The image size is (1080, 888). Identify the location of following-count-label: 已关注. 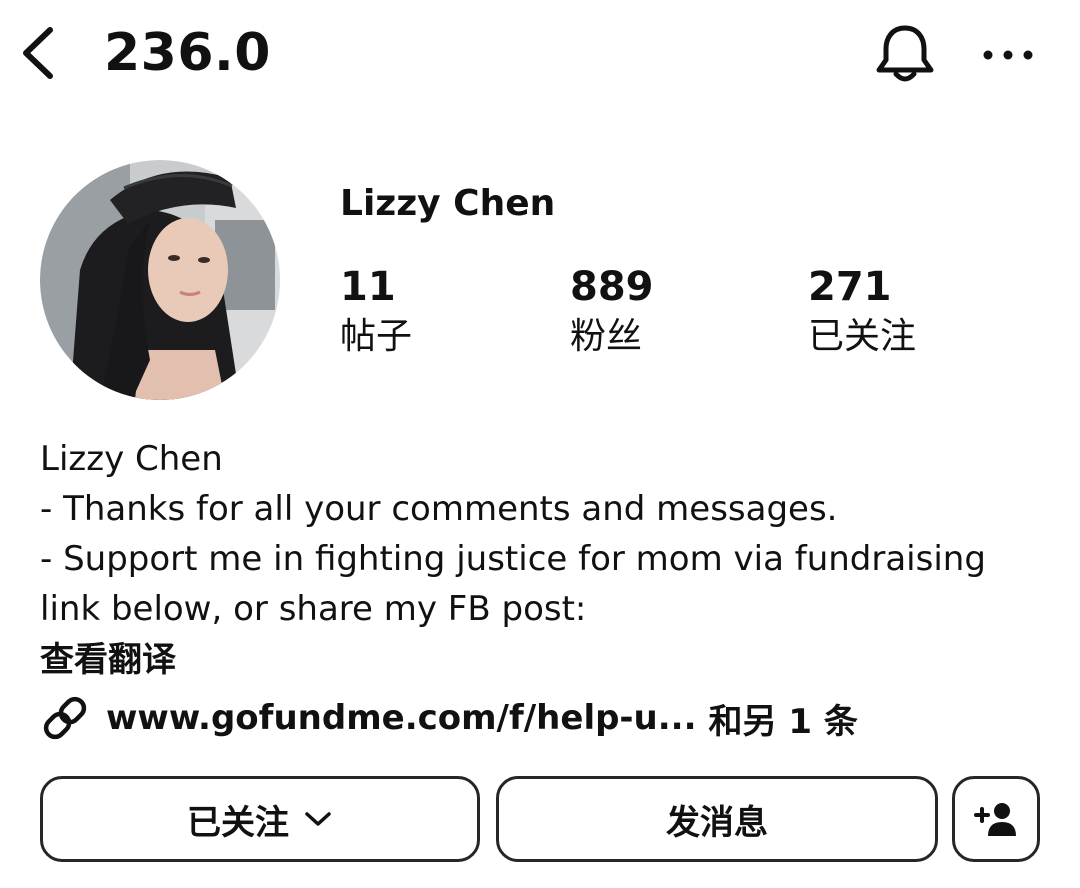
(862, 336).